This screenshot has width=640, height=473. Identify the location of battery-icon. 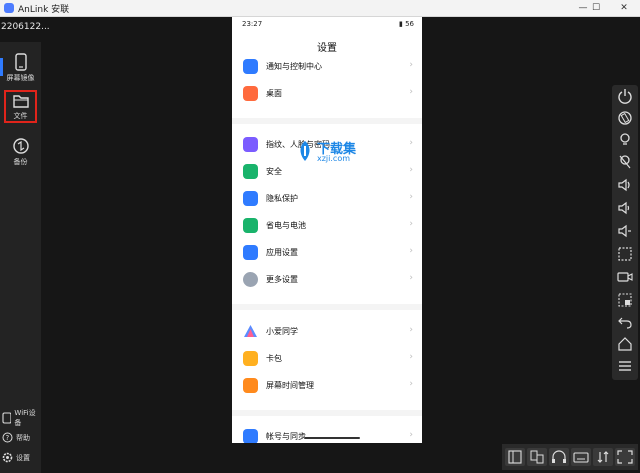
(250, 225).